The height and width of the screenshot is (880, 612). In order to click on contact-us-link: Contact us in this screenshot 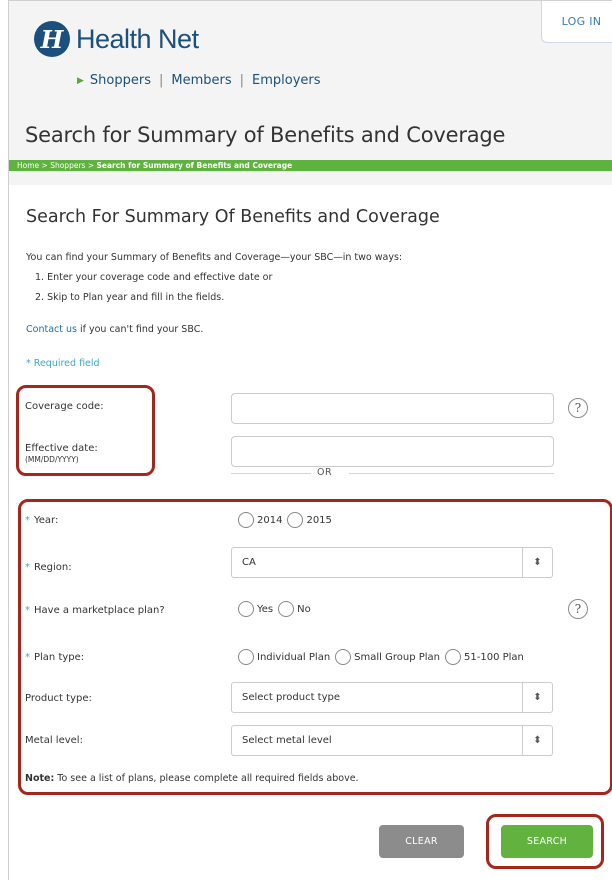, I will do `click(51, 329)`.